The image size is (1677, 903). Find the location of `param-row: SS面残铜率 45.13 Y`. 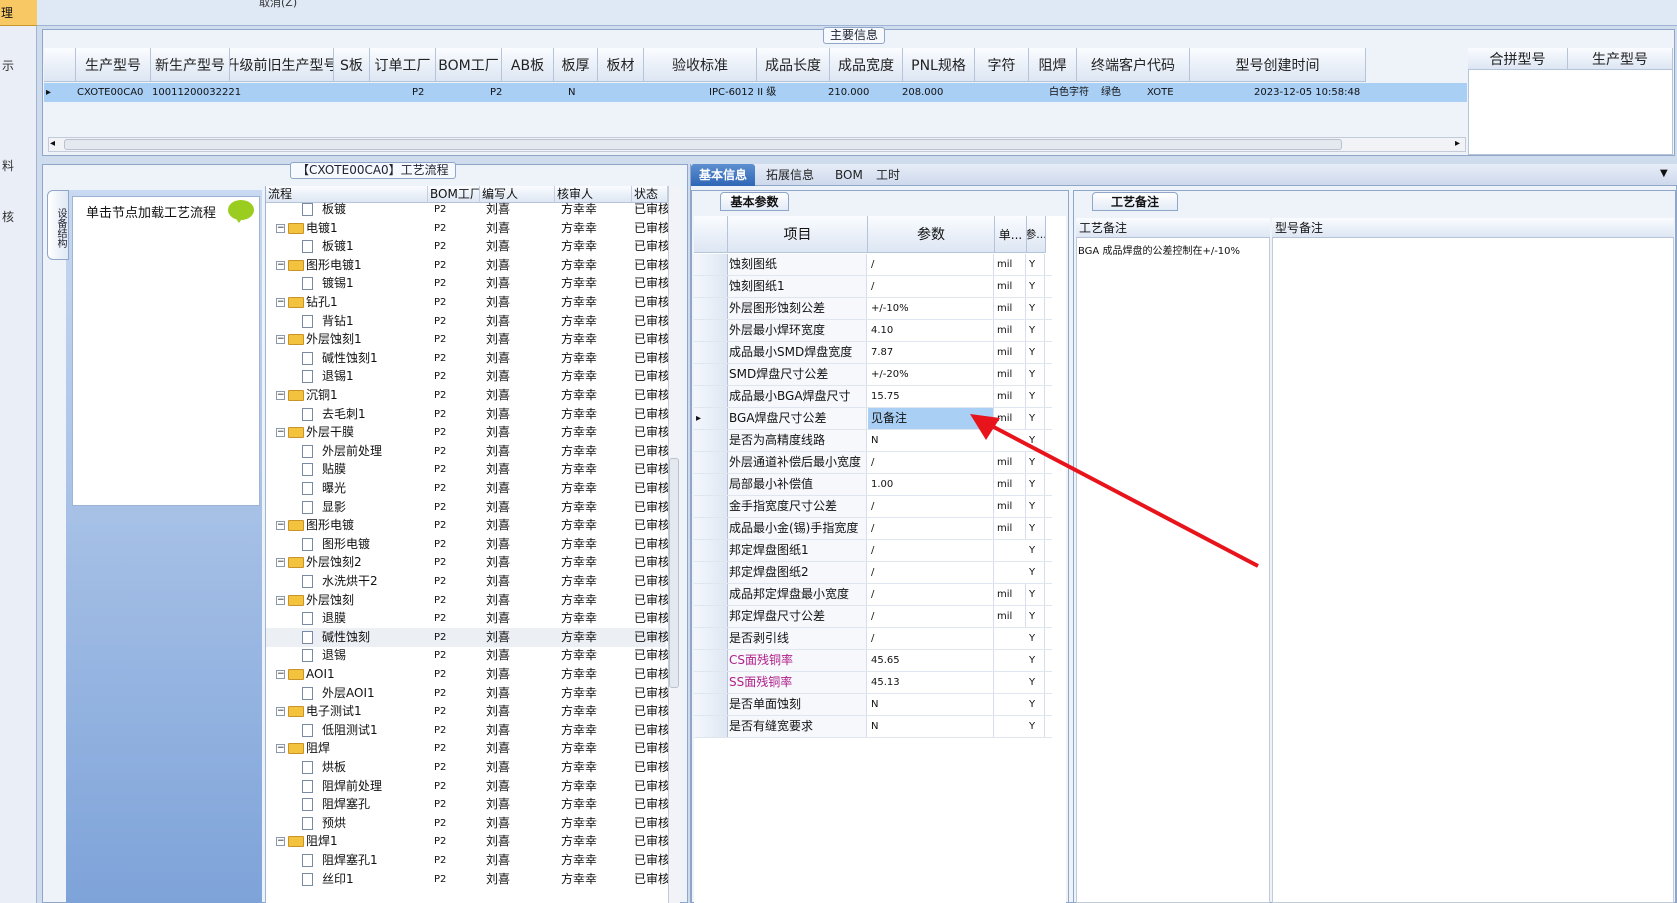

param-row: SS面残铜率 45.13 Y is located at coordinates (873, 683).